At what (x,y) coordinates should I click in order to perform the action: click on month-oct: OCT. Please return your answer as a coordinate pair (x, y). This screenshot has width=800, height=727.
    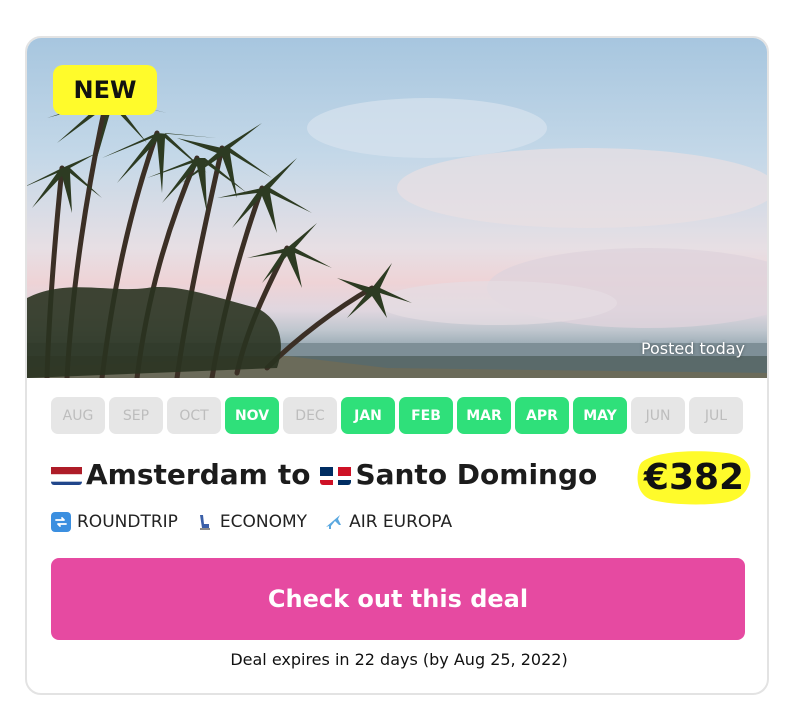
    Looking at the image, I should click on (194, 415).